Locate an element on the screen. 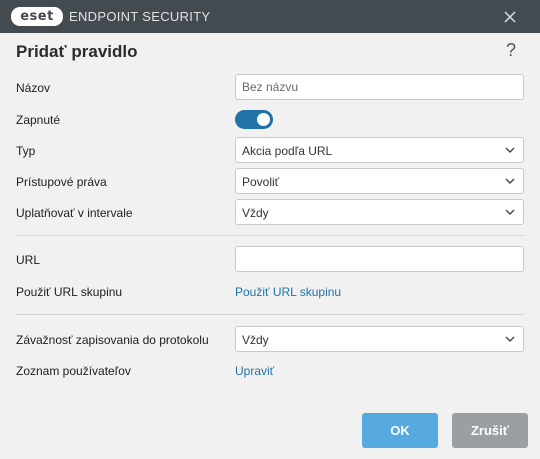 The height and width of the screenshot is (459, 540). toggle-knob is located at coordinates (263, 119).